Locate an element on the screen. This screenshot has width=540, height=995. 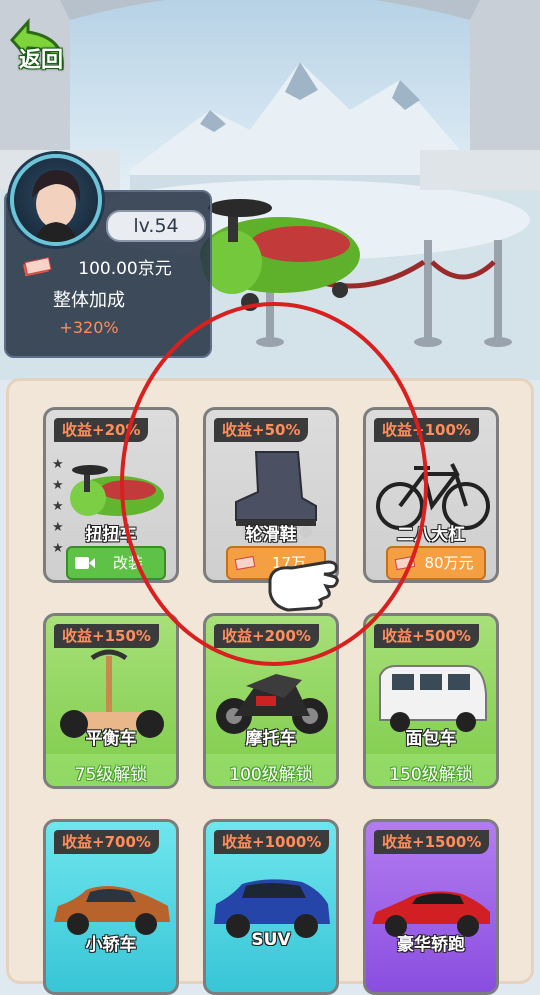
unlock-level-text: 150级解锁 is located at coordinates (431, 775).